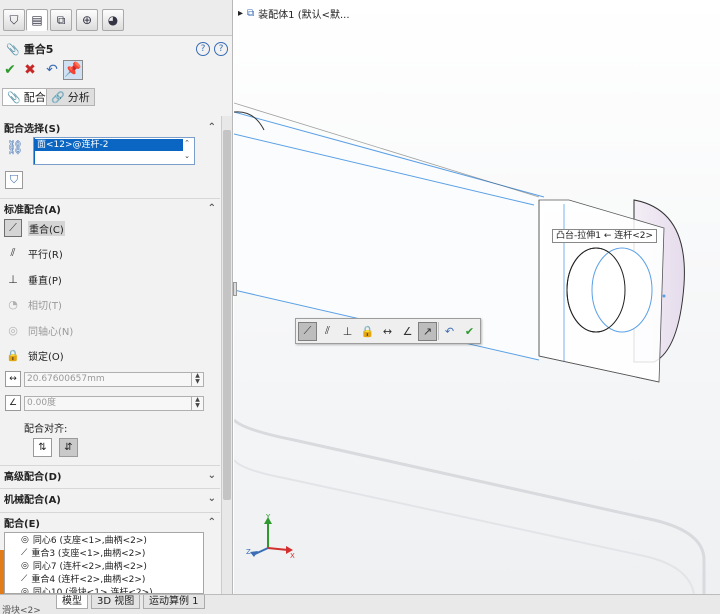  Describe the element at coordinates (110, 522) in the screenshot. I see `section-mates: 配合(E) ⌃` at that location.